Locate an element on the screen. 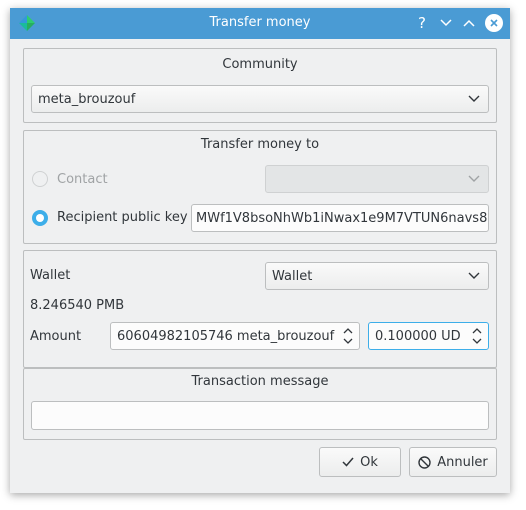 The width and height of the screenshot is (526, 510). ok-button: Ok is located at coordinates (360, 462).